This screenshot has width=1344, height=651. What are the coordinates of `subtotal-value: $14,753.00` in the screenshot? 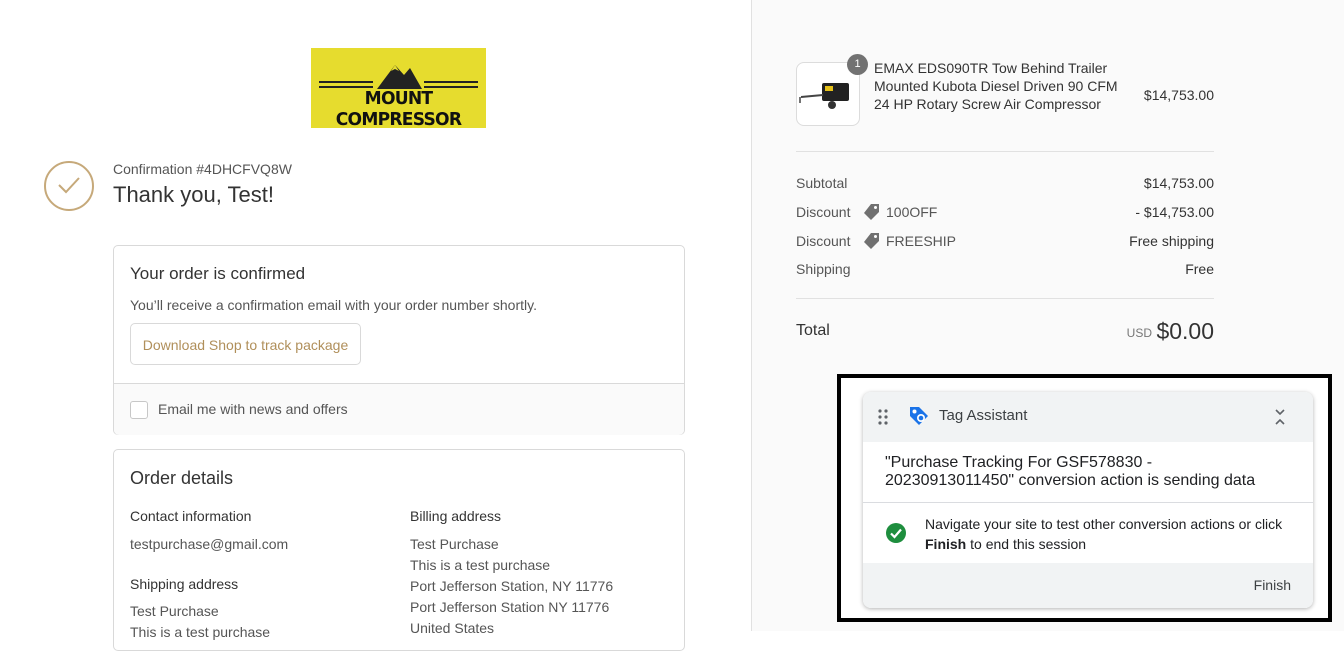 It's located at (1178, 183).